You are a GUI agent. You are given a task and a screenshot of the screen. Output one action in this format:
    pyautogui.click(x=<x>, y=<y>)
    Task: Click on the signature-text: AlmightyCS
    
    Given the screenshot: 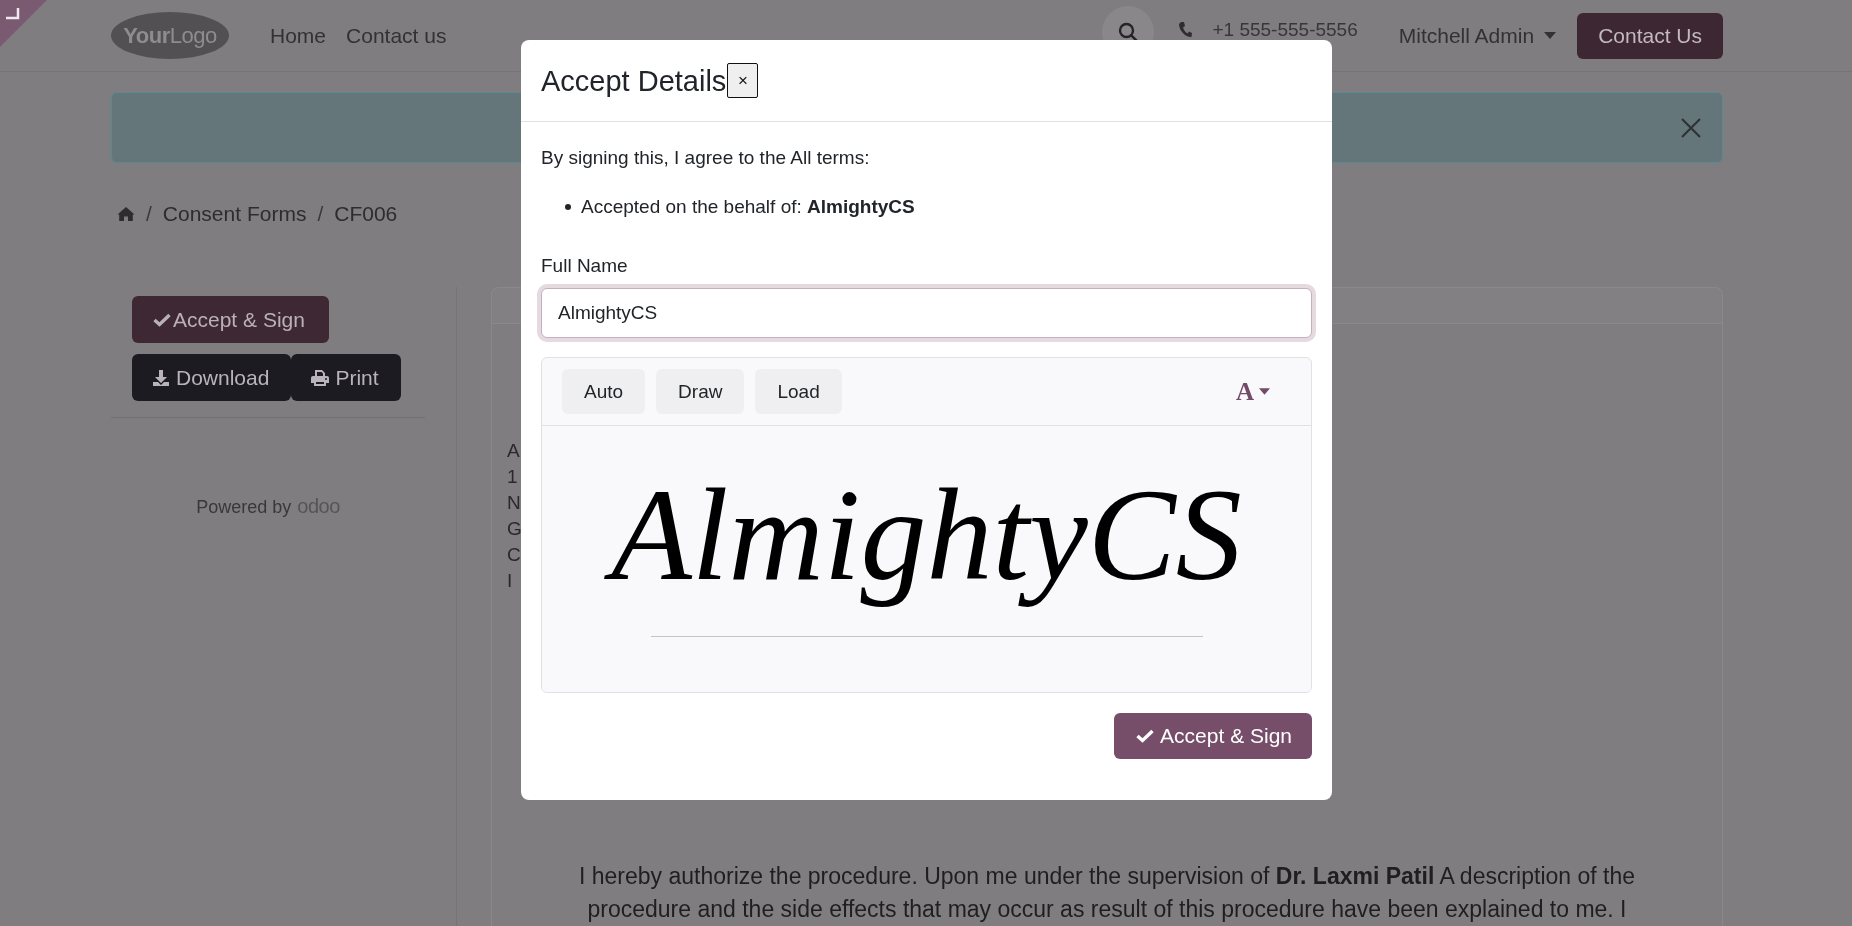 What is the action you would take?
    pyautogui.click(x=926, y=535)
    